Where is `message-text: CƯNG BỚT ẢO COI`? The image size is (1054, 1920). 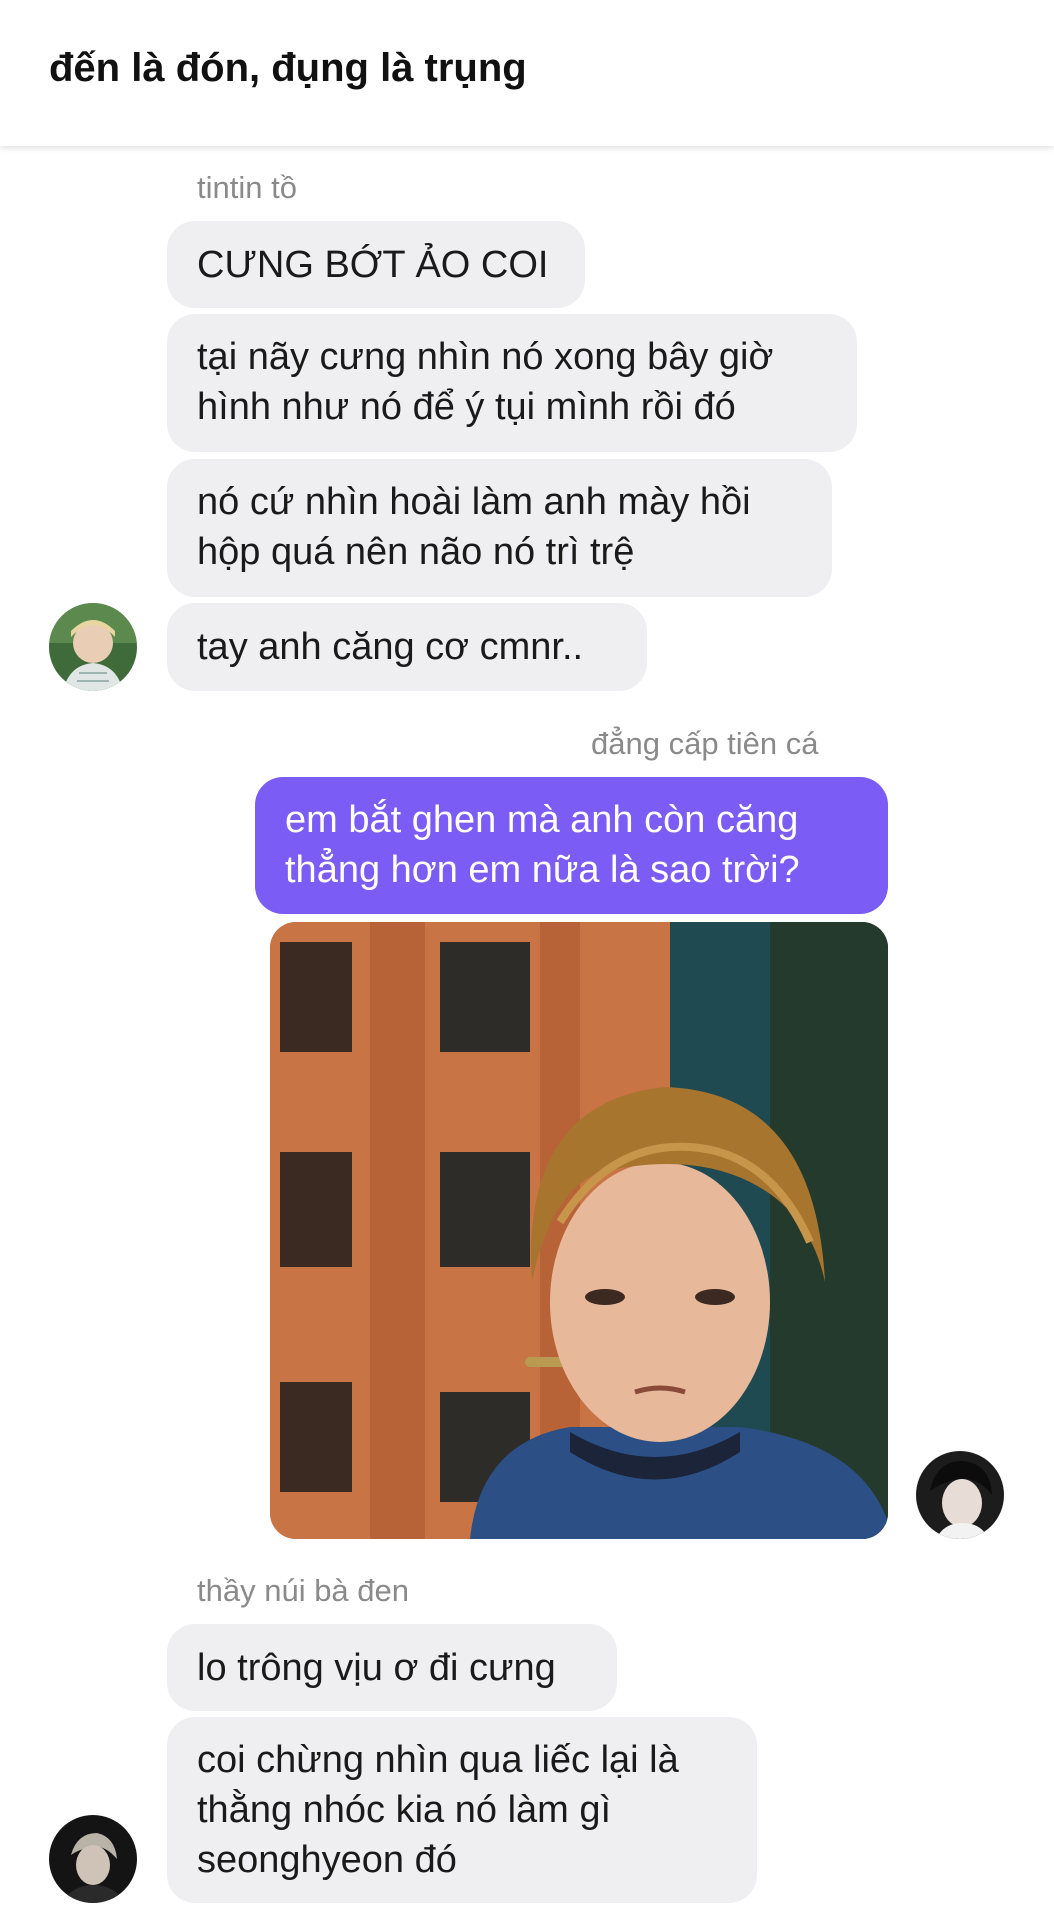
message-text: CƯNG BỚT ẢO COI is located at coordinates (373, 264).